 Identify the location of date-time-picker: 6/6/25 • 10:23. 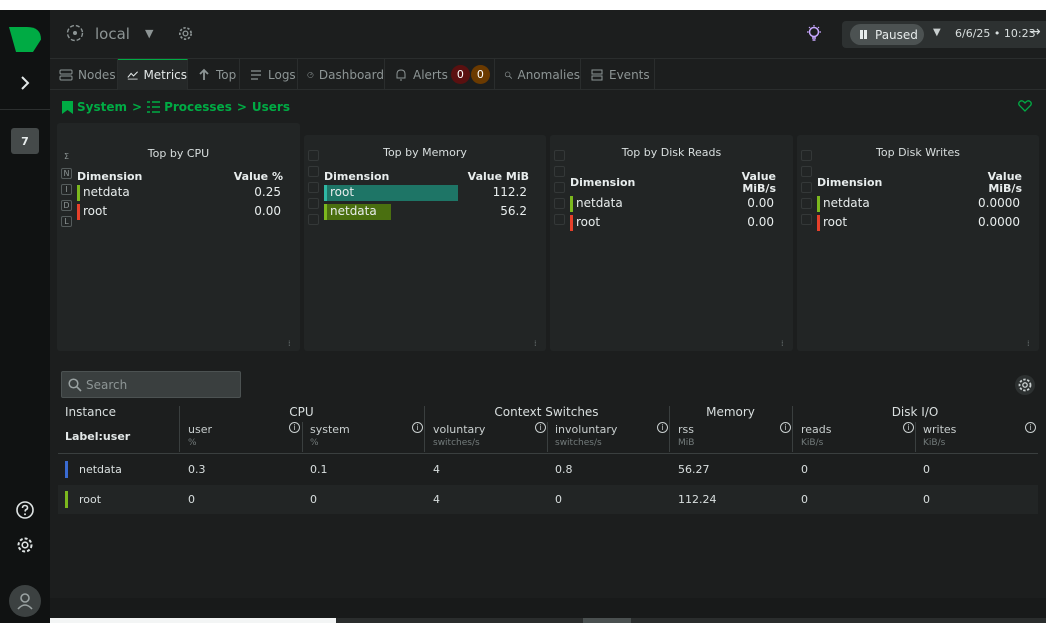
(995, 33).